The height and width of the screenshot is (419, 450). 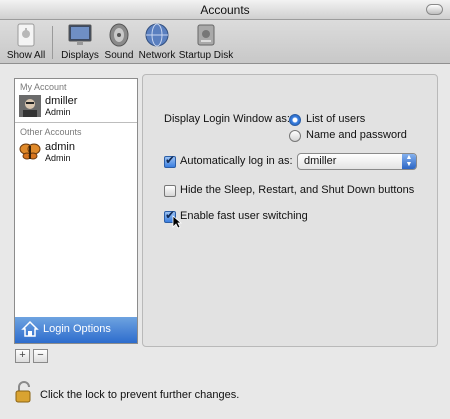 I want to click on login-options-item: Login Options, so click(x=76, y=330).